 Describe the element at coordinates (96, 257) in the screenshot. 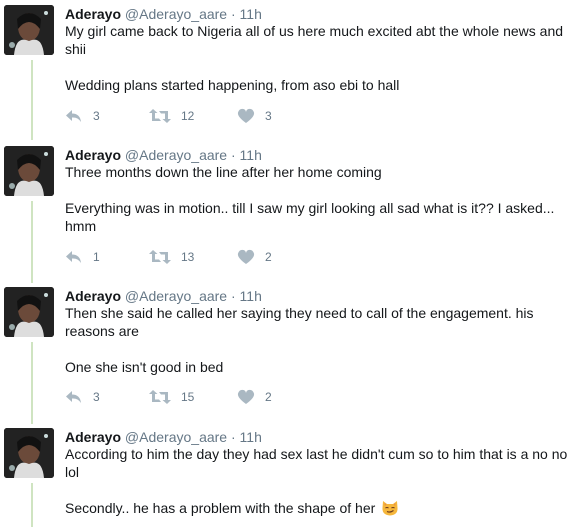

I see `reply-count: 1` at that location.